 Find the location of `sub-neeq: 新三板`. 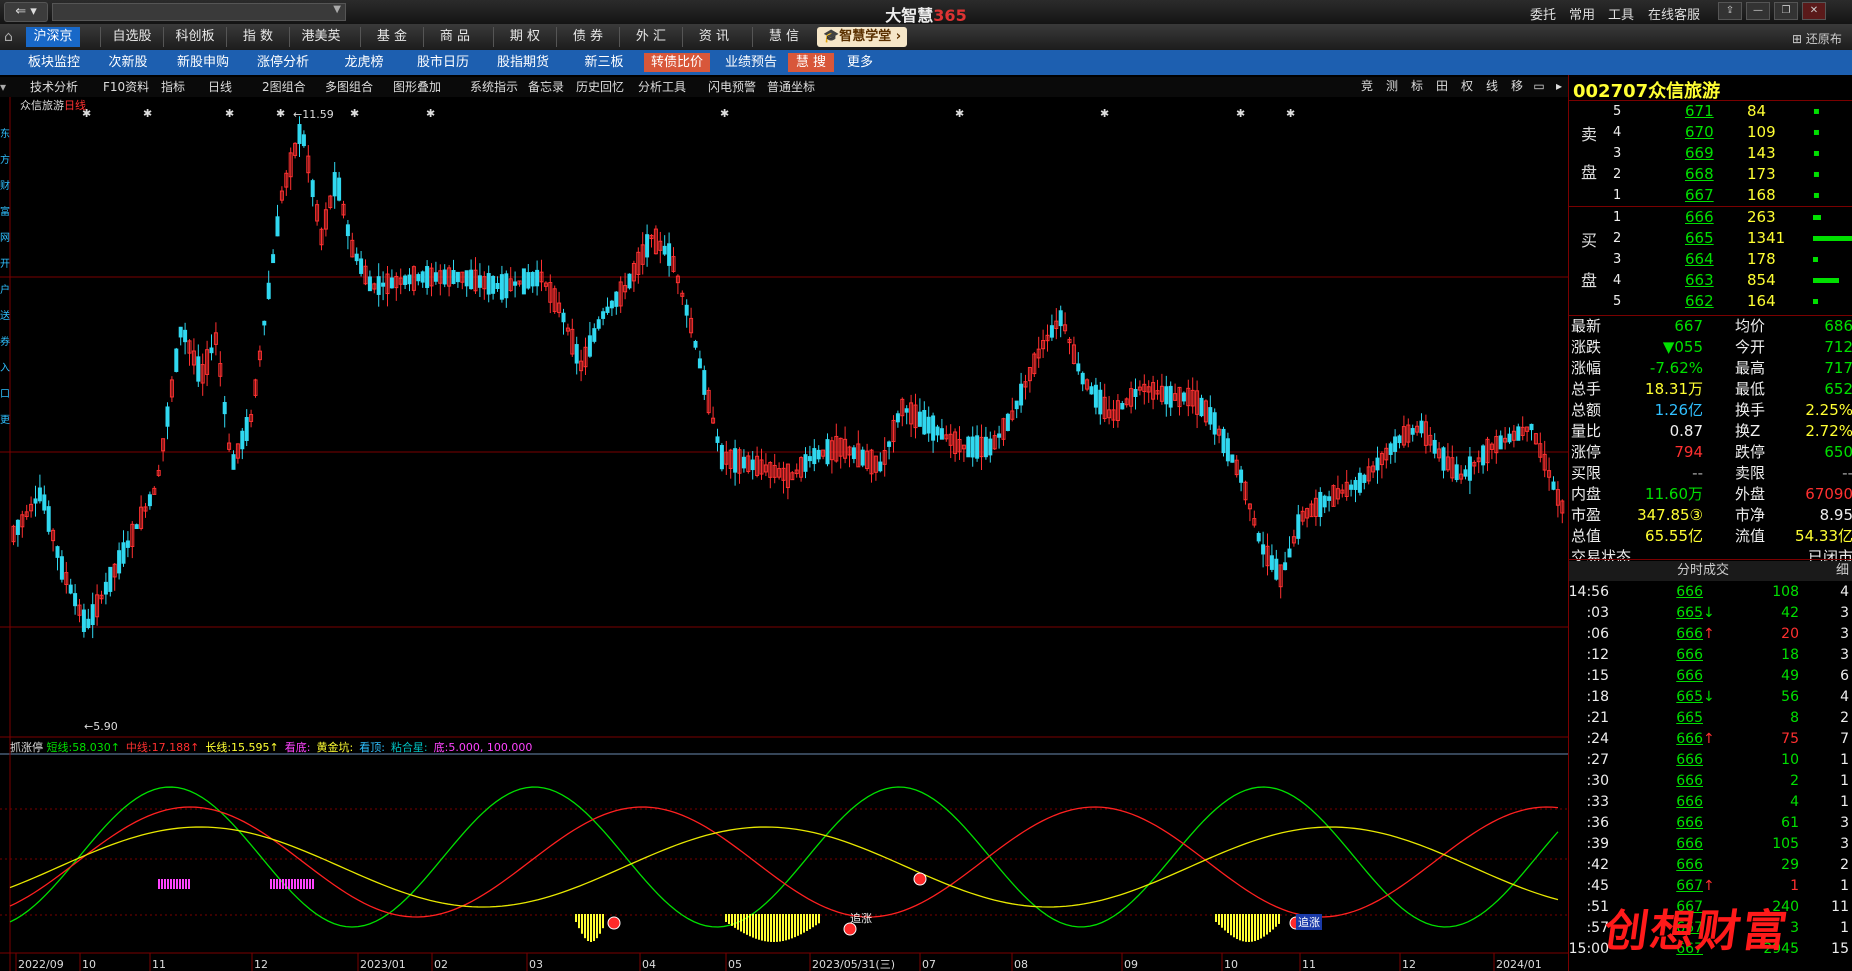

sub-neeq: 新三板 is located at coordinates (604, 62).